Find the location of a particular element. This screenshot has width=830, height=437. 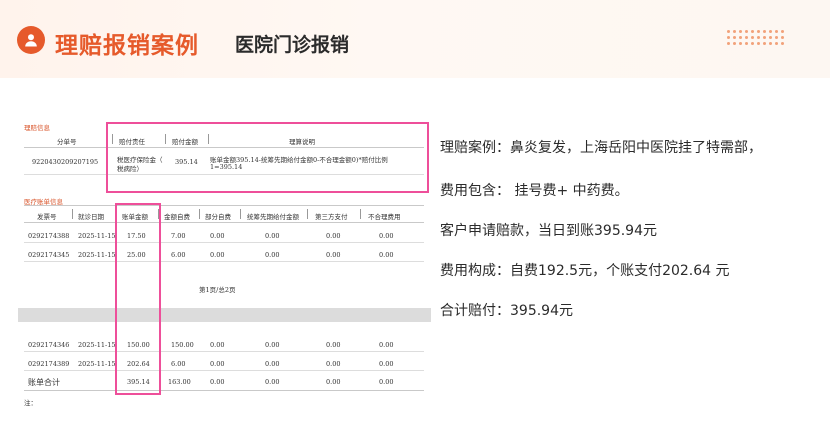

summary-total: 合计赔付：395.94元 is located at coordinates (506, 311).